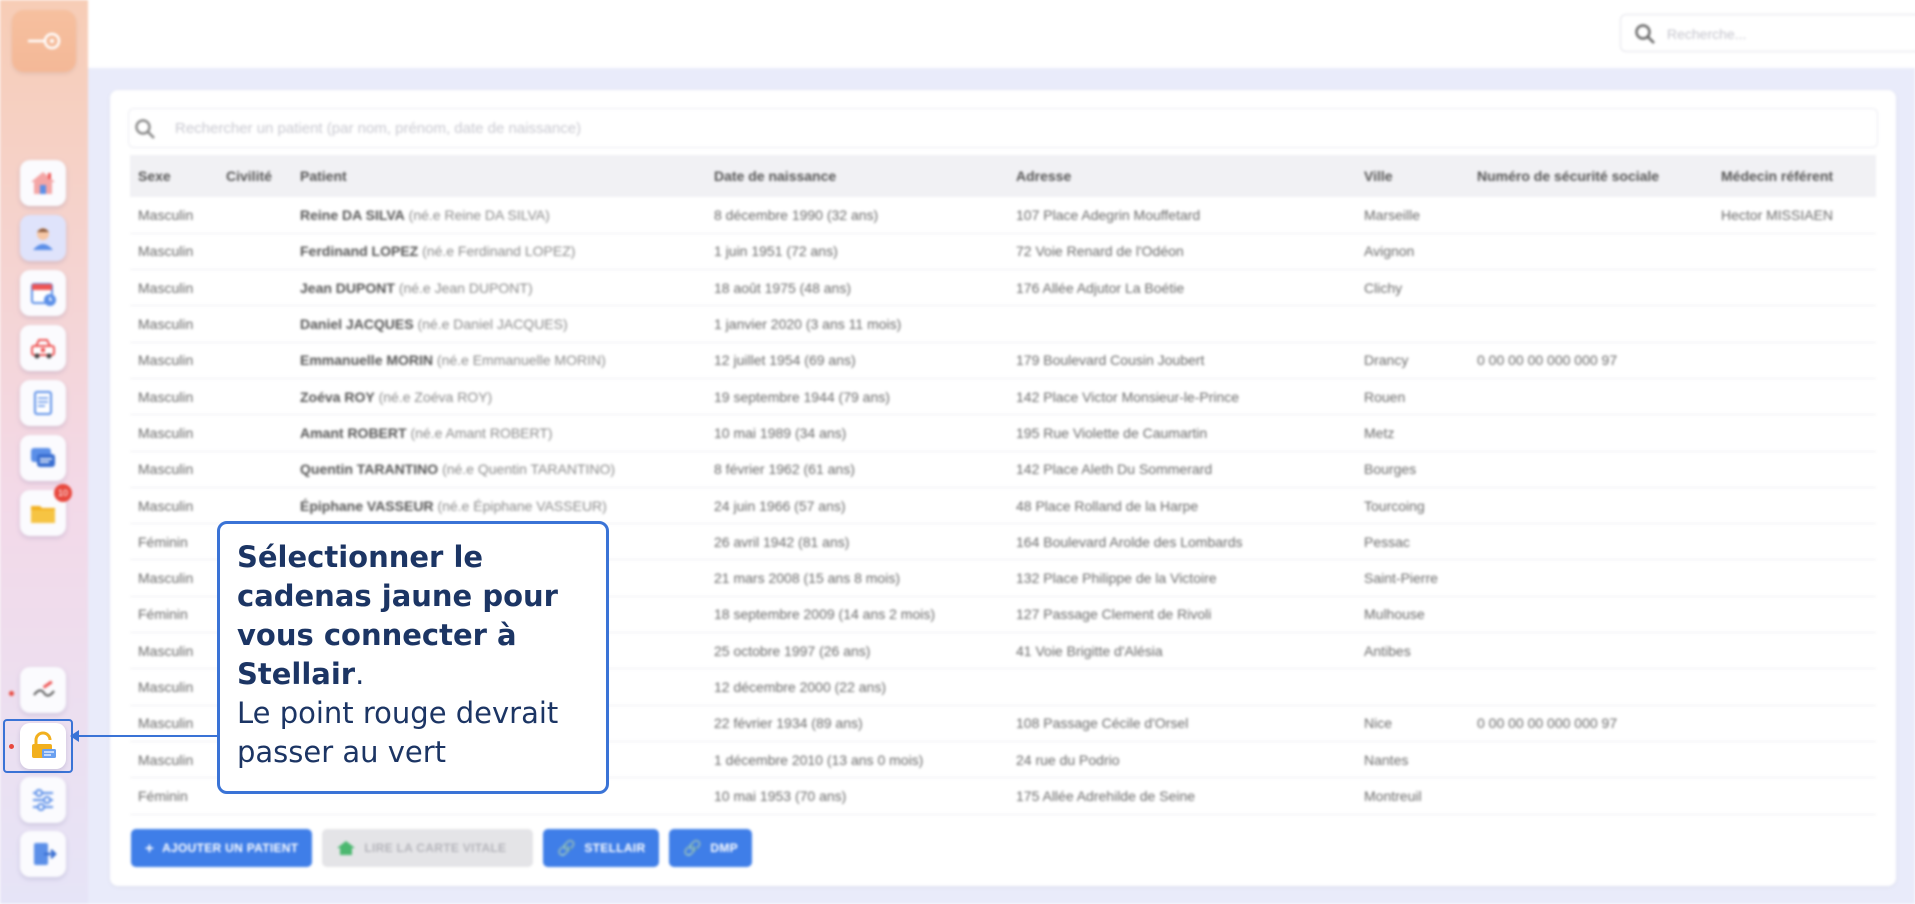 This screenshot has width=1915, height=904. Describe the element at coordinates (499, 252) in the screenshot. I see `cell-patient: Ferdinand LOPEZ (né.e Ferdinand LOPEZ)` at that location.